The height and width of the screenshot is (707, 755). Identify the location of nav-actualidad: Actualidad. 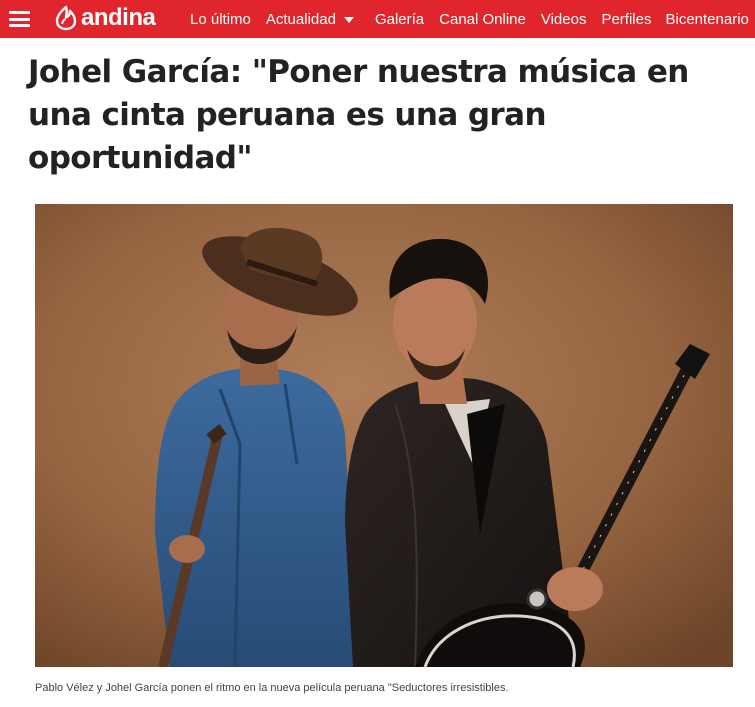
(310, 19).